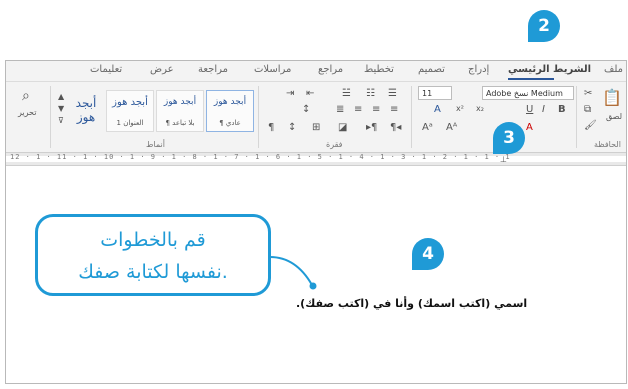 Image resolution: width=628 pixels, height=389 pixels. Describe the element at coordinates (27, 112) in the screenshot. I see `editing-label: تحرير` at that location.